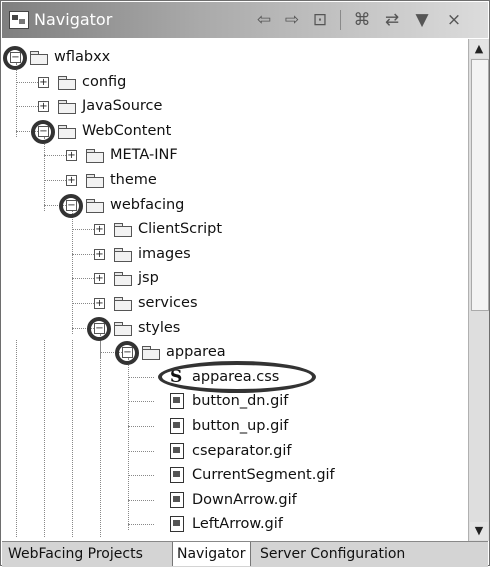 The height and width of the screenshot is (567, 490). I want to click on tree-item-currentsegment-gif: CurrentSegment.gif, so click(252, 475).